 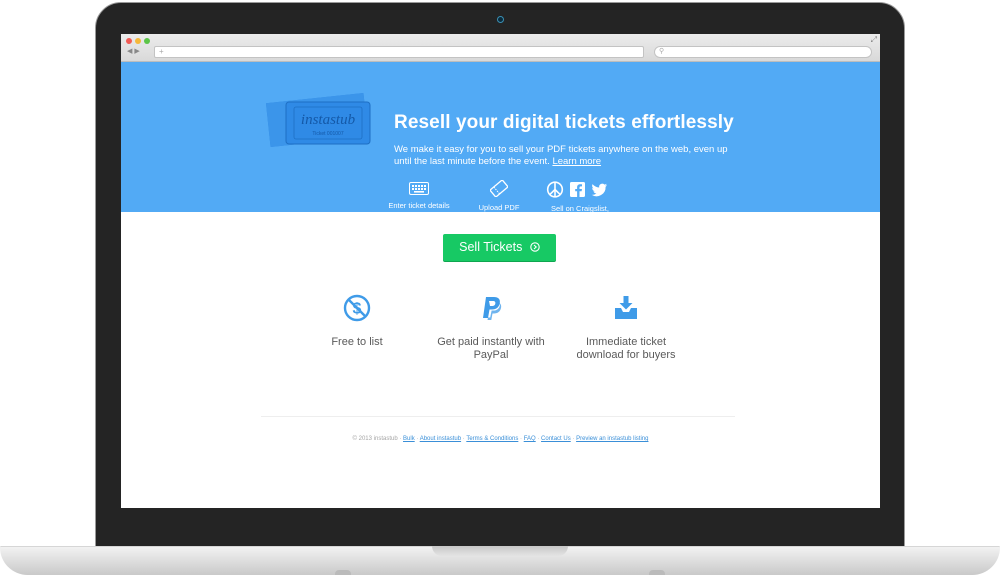 I want to click on close-window-button, so click(x=129, y=41).